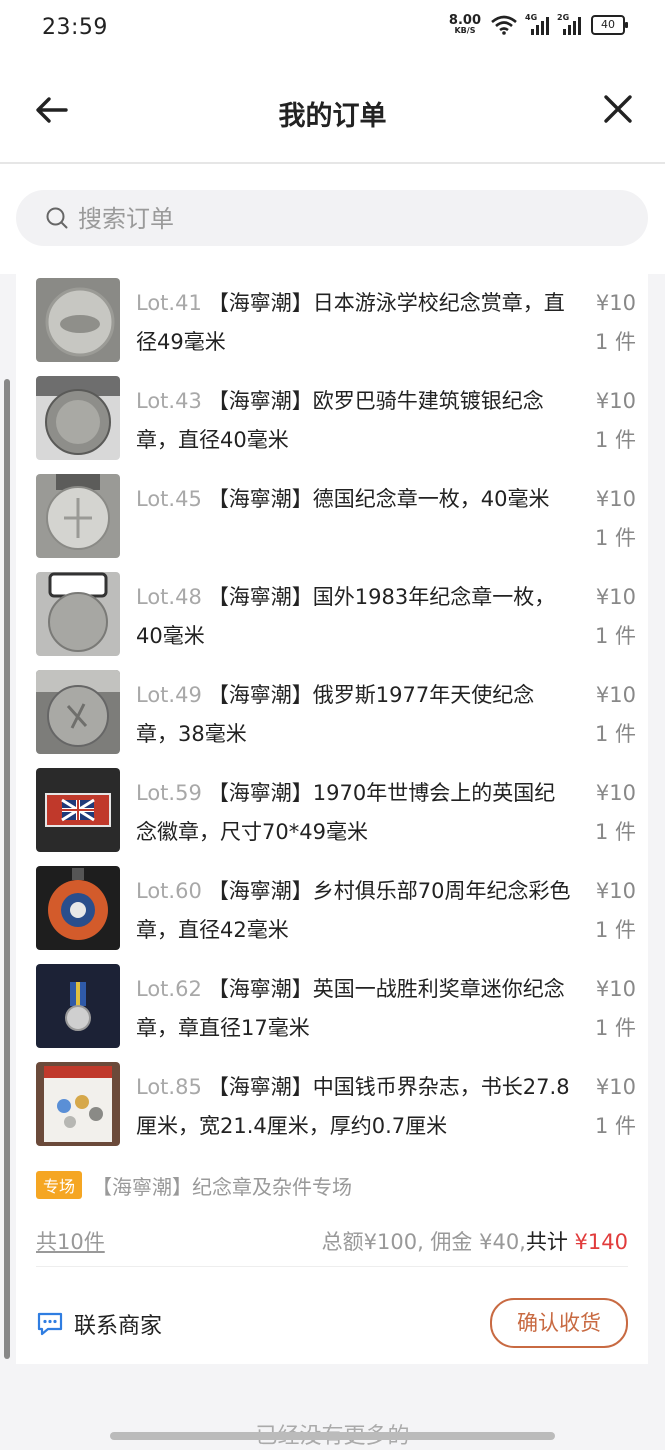  Describe the element at coordinates (504, 25) in the screenshot. I see `wifi-icon` at that location.